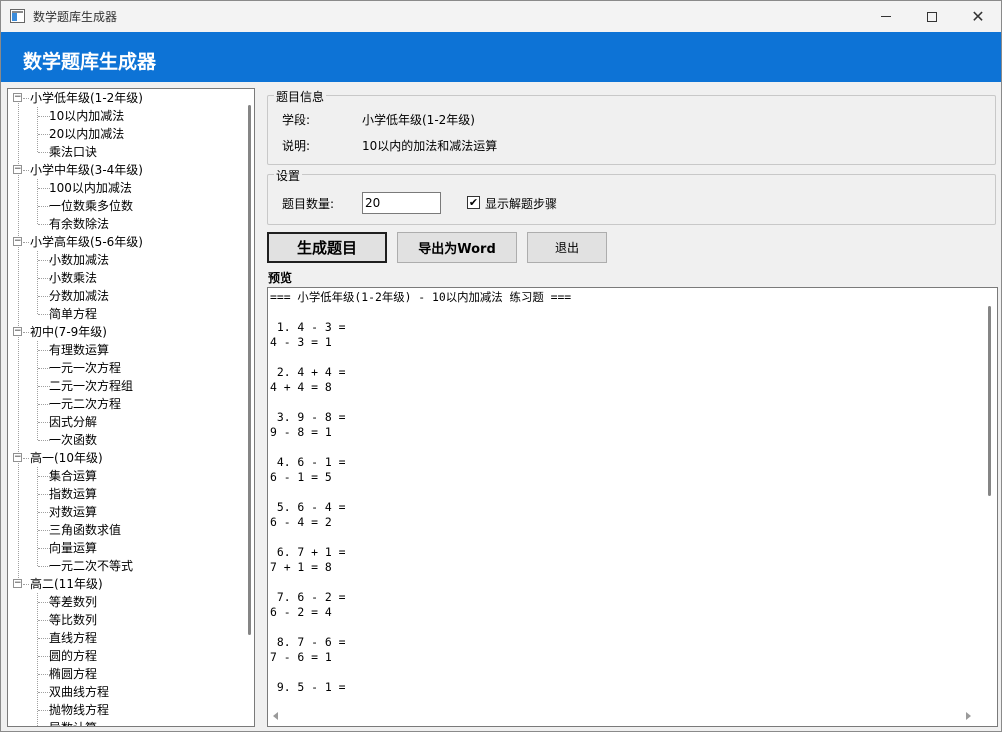 This screenshot has height=732, width=1002. I want to click on tree-category-4: 初中(7-9年级), so click(68, 332).